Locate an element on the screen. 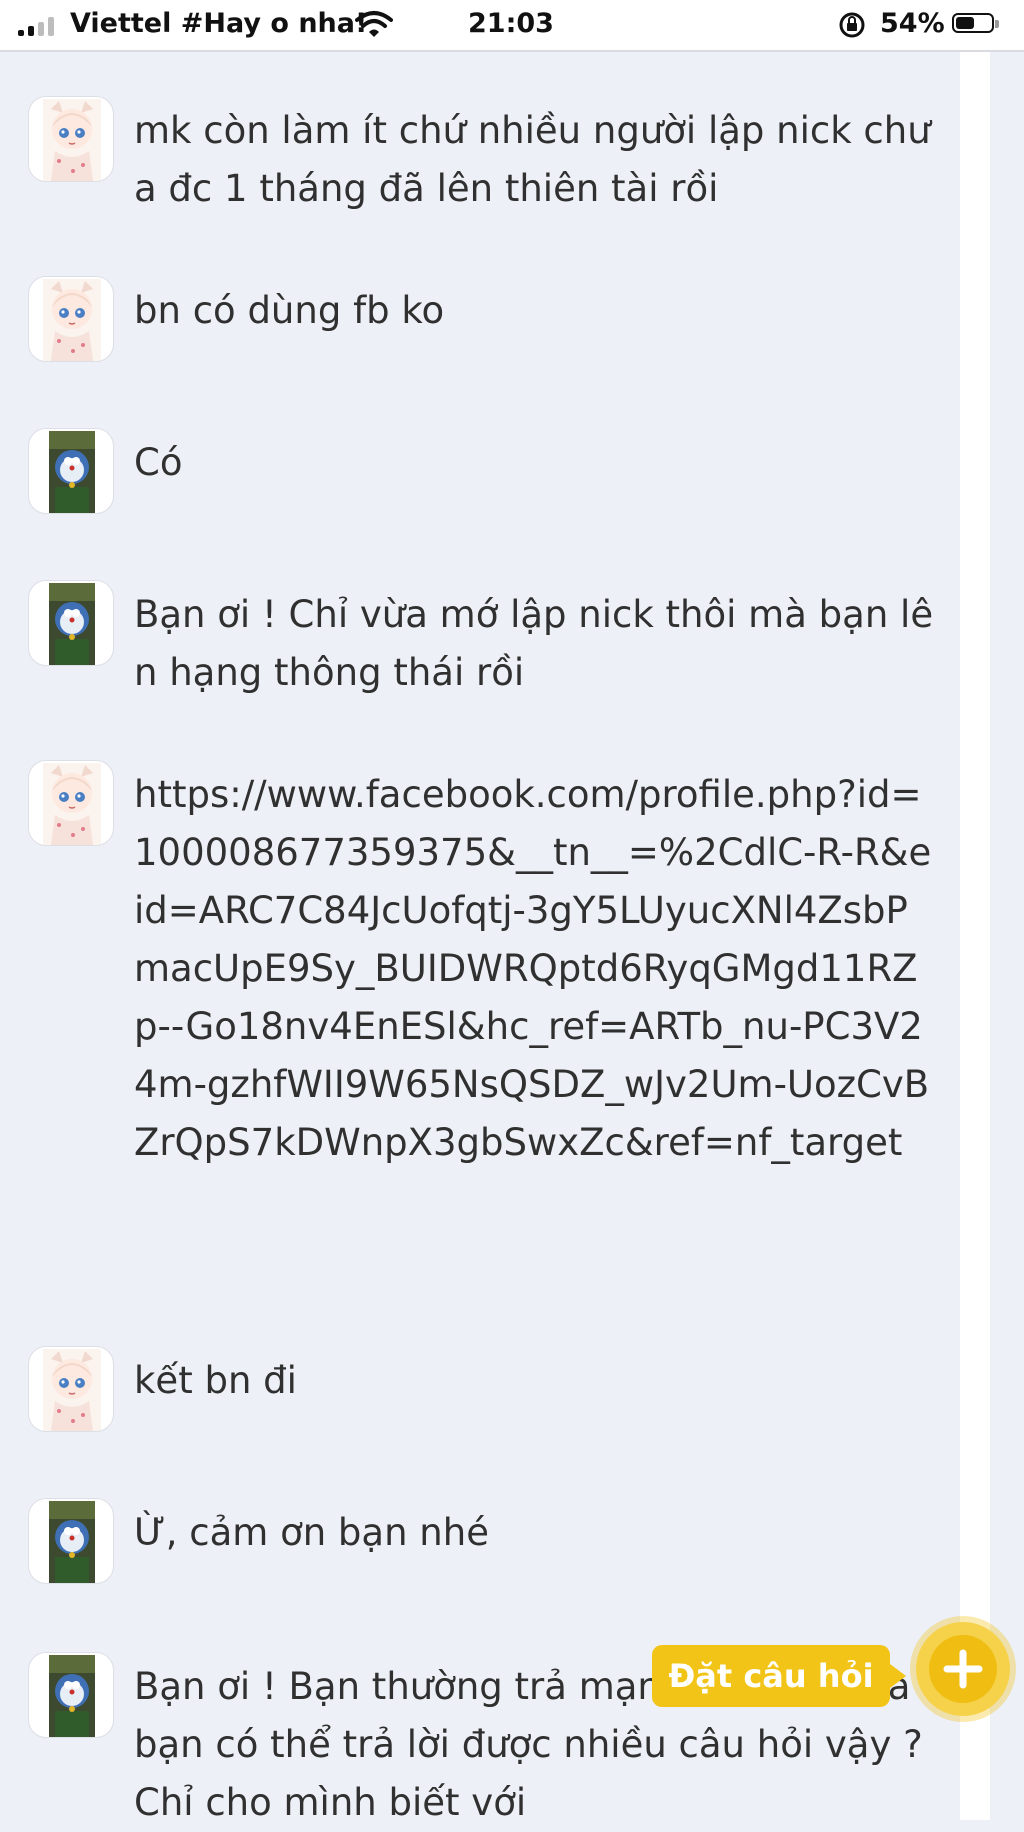 The height and width of the screenshot is (1832, 1024). clock: 21:03 is located at coordinates (511, 23).